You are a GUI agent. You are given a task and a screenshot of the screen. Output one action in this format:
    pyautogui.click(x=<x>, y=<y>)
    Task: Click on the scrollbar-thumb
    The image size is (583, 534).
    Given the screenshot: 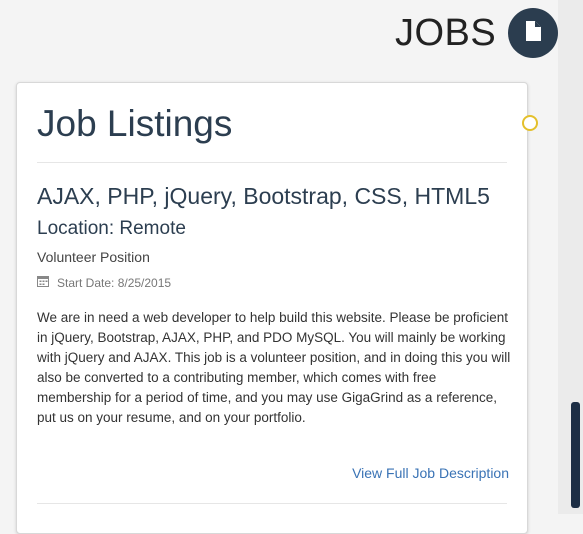 What is the action you would take?
    pyautogui.click(x=575, y=455)
    